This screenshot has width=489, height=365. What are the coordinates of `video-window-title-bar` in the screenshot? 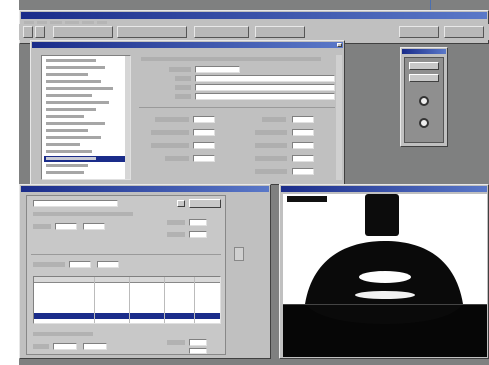 It's located at (384, 189).